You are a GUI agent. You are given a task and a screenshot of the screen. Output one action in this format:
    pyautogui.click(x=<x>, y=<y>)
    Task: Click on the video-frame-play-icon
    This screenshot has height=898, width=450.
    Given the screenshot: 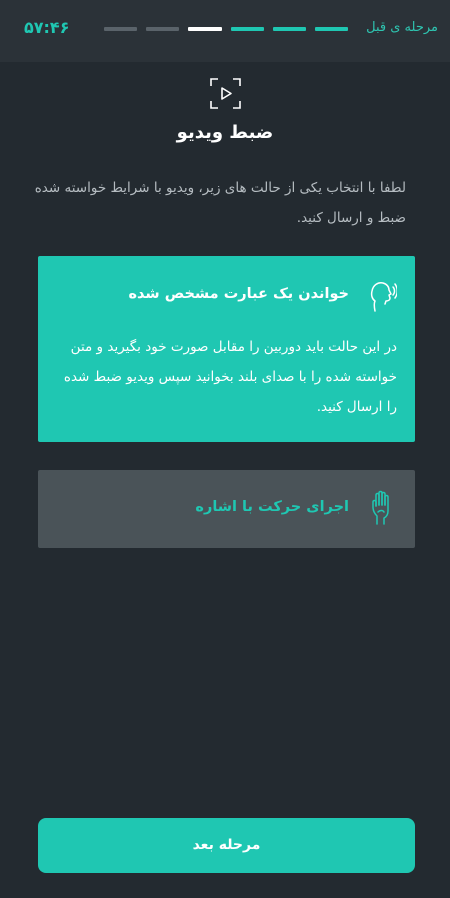 What is the action you would take?
    pyautogui.click(x=225, y=93)
    